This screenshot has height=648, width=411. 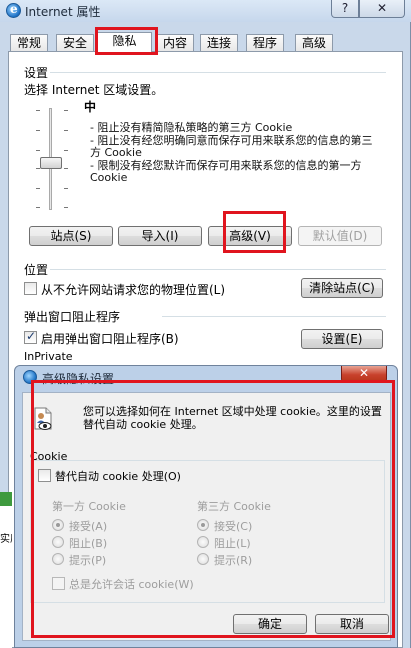 What do you see at coordinates (232, 543) in the screenshot?
I see `third-party-block-label: 阻止(L)` at bounding box center [232, 543].